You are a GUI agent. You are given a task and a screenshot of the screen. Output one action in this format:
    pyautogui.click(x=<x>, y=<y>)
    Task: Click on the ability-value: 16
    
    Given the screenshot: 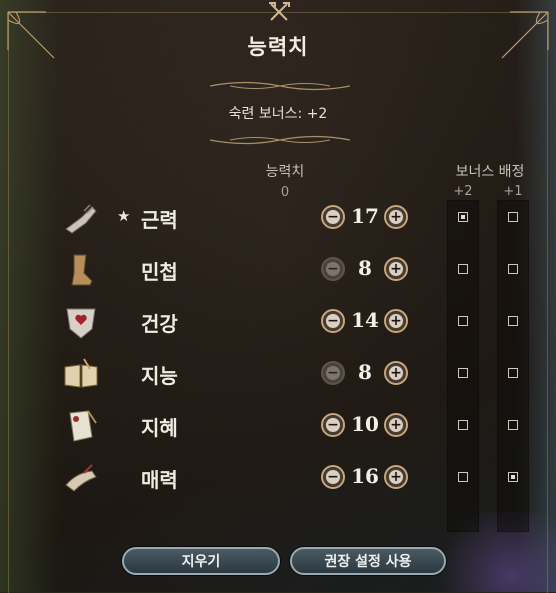 What is the action you would take?
    pyautogui.click(x=365, y=476)
    